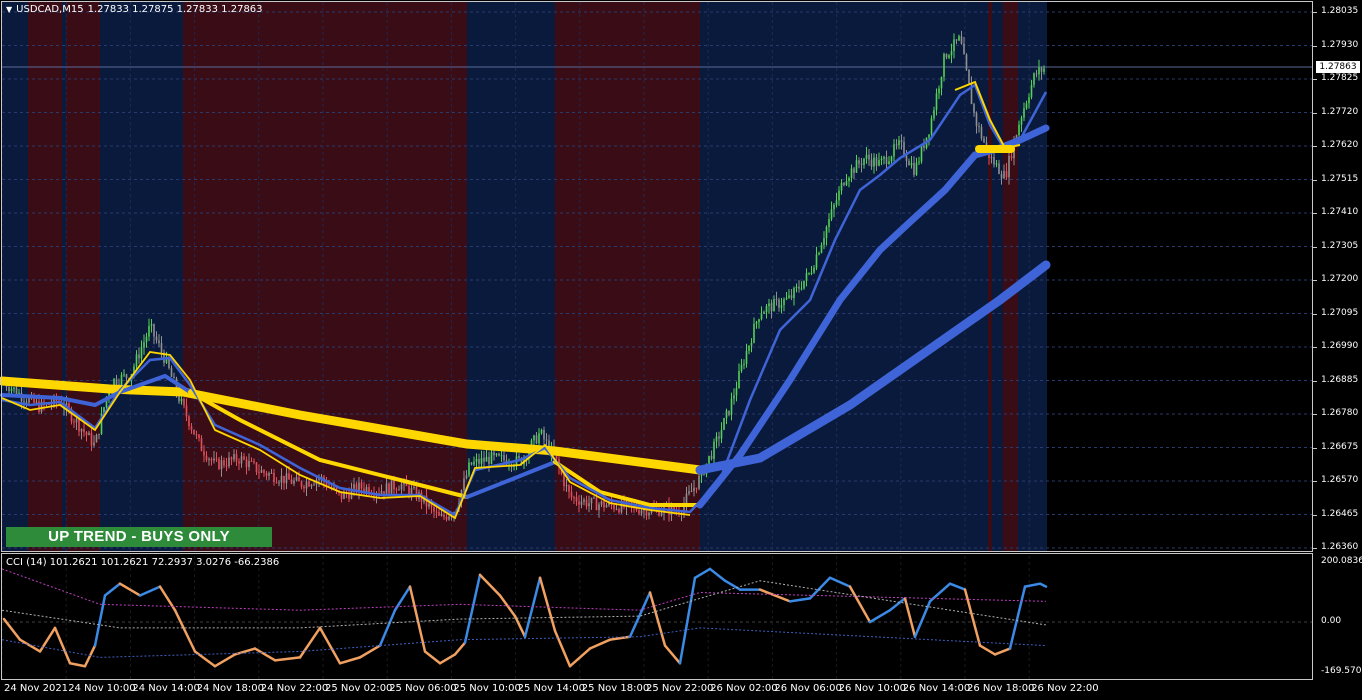 The width and height of the screenshot is (1362, 700). I want to click on price-axis-label: 1.27095, so click(1340, 312).